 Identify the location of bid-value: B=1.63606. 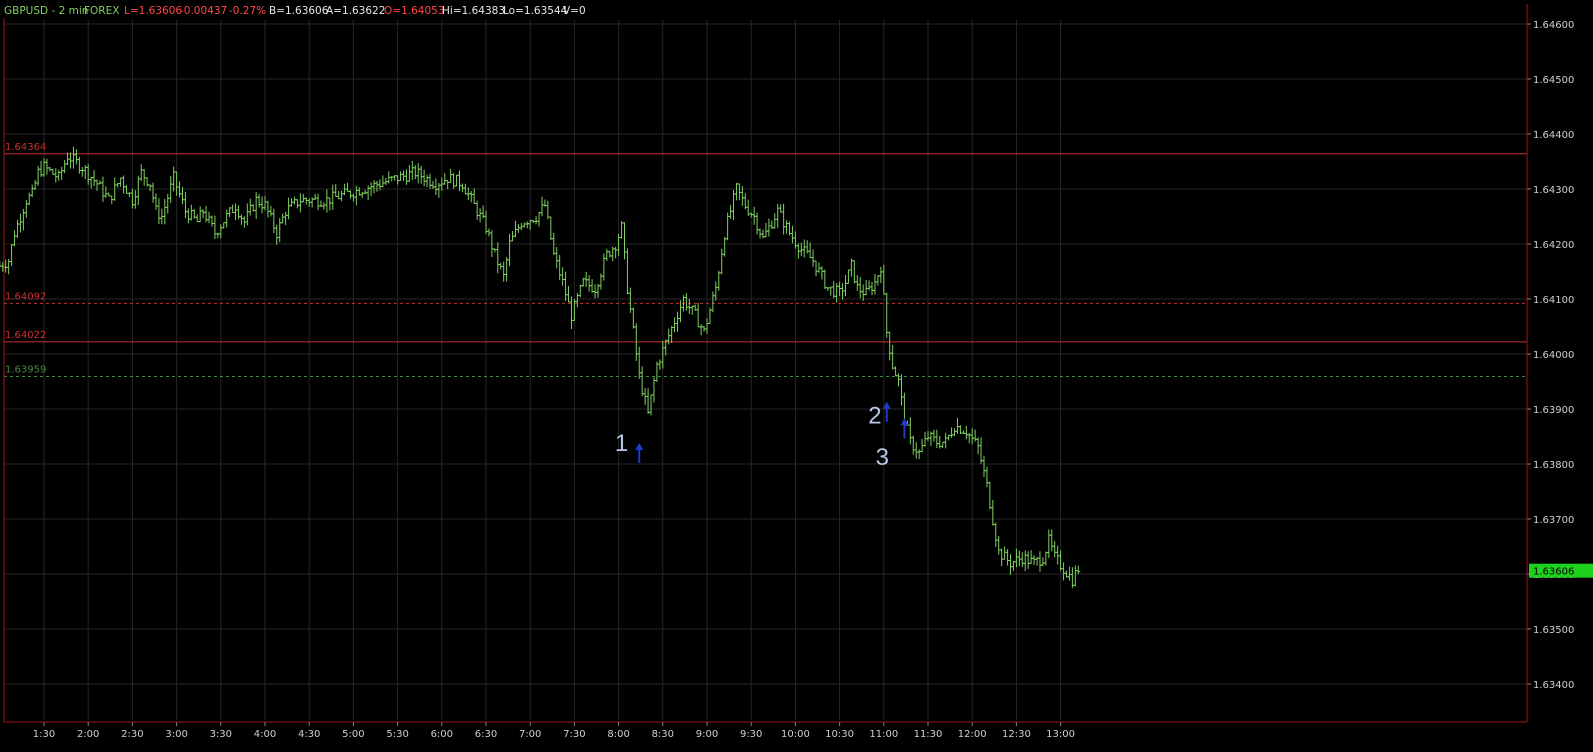
(299, 11).